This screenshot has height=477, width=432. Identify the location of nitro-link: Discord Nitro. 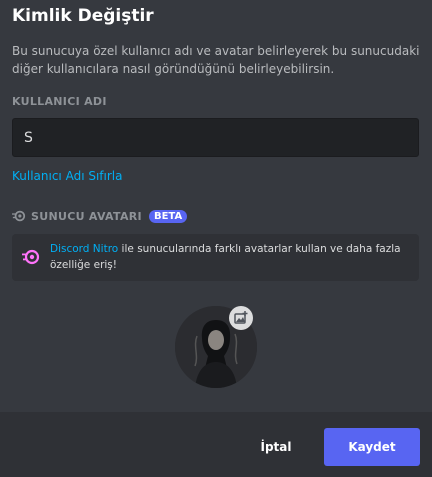
(84, 249).